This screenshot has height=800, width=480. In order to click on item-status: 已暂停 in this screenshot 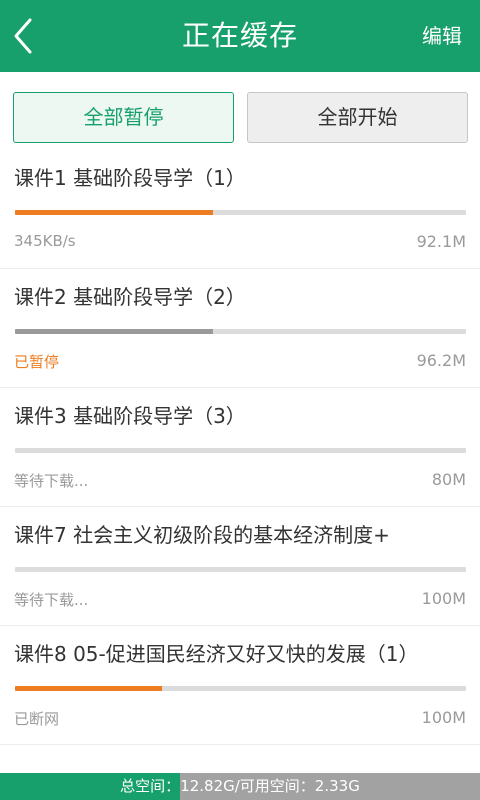, I will do `click(37, 362)`.